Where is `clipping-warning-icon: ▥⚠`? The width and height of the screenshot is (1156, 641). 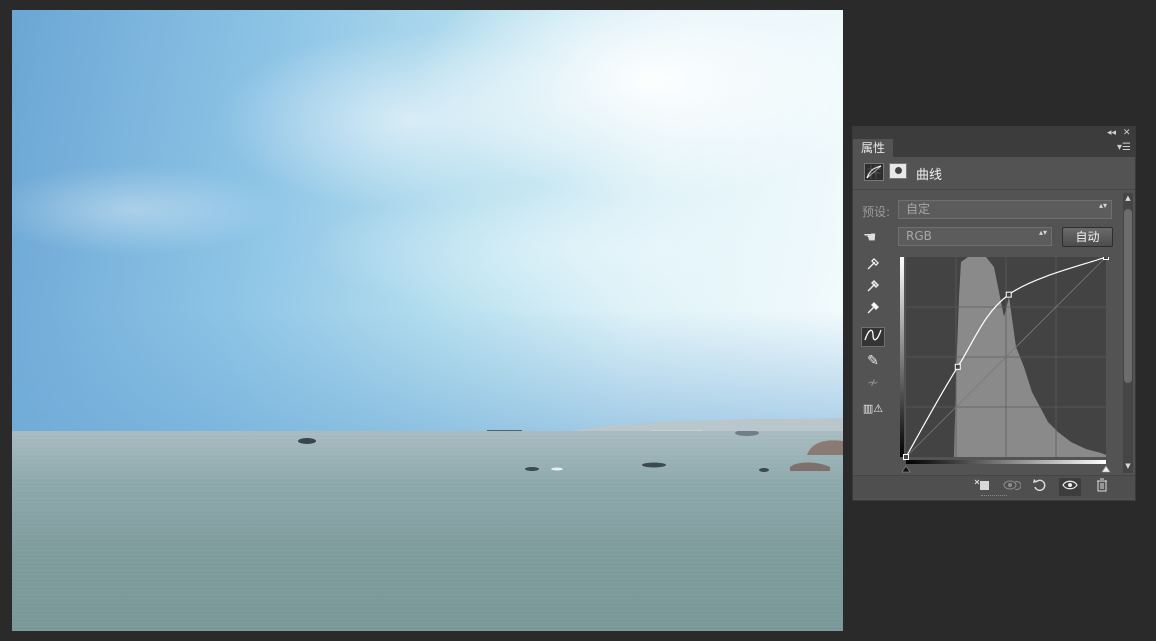
clipping-warning-icon: ▥⚠ is located at coordinates (873, 409).